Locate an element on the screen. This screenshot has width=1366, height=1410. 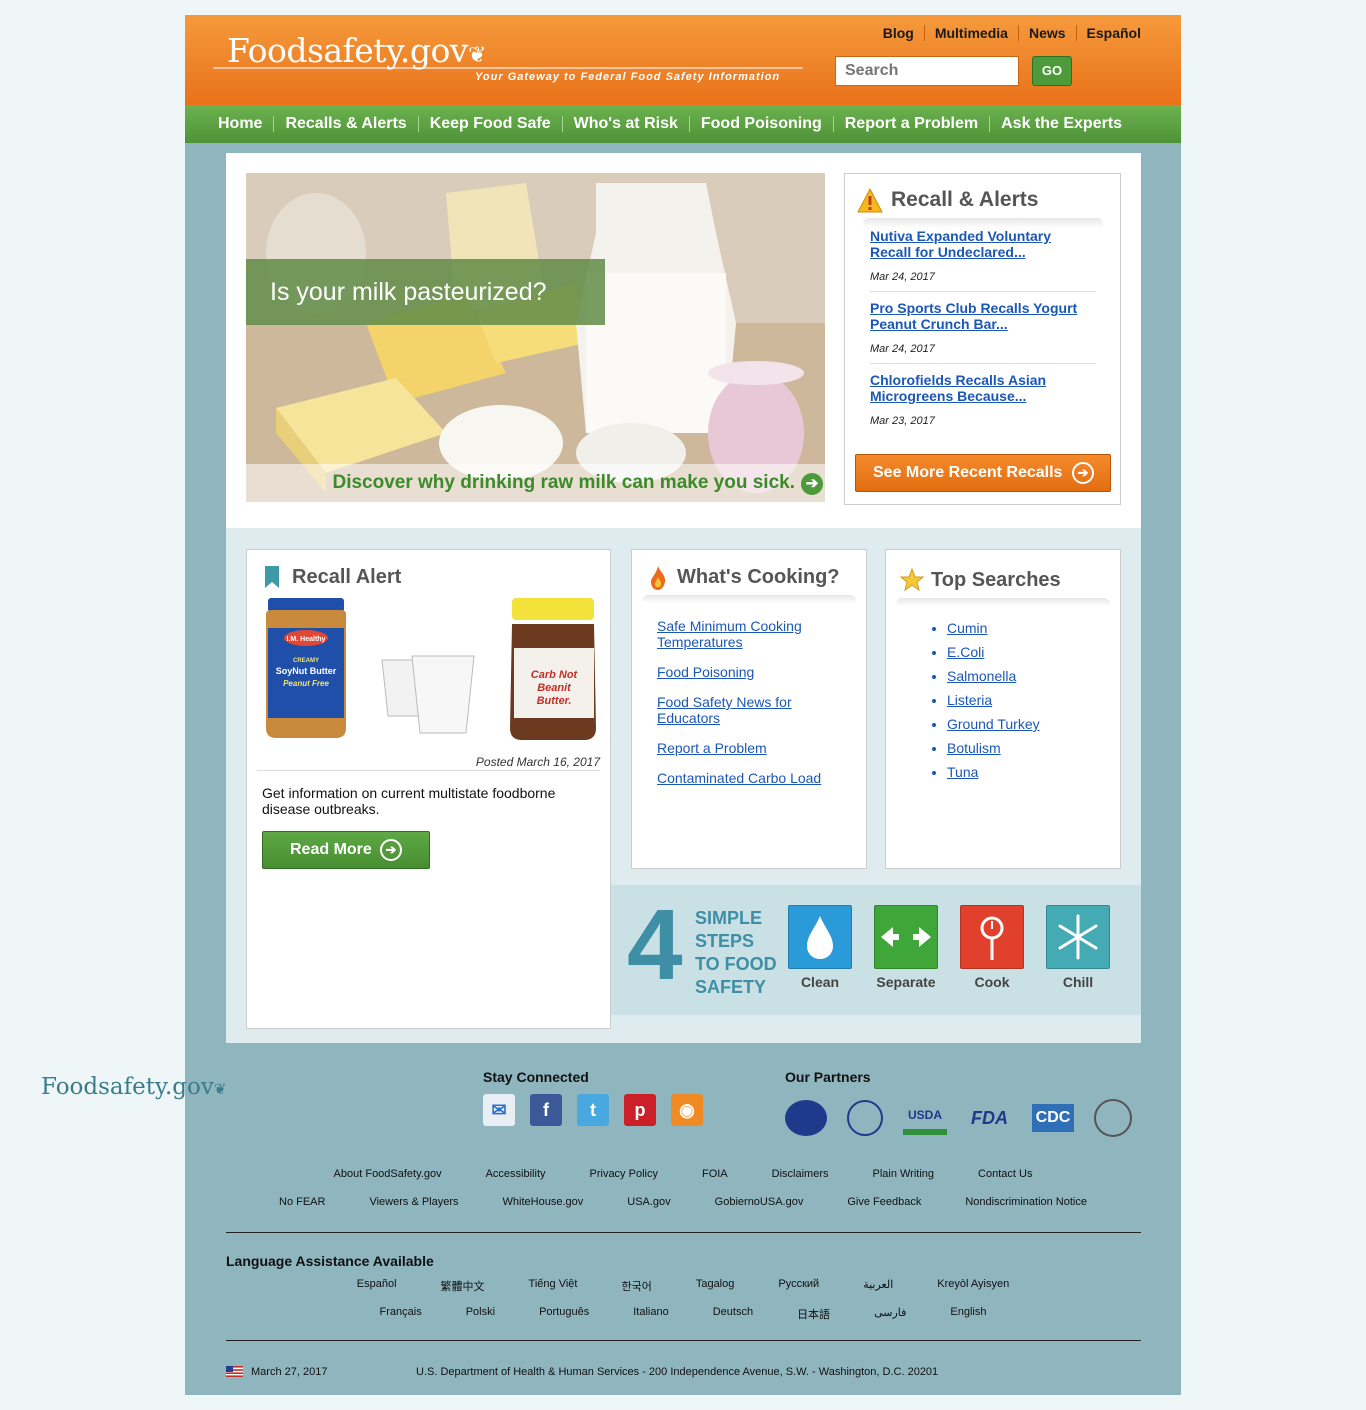
footer-link: USA.gov is located at coordinates (648, 1202).